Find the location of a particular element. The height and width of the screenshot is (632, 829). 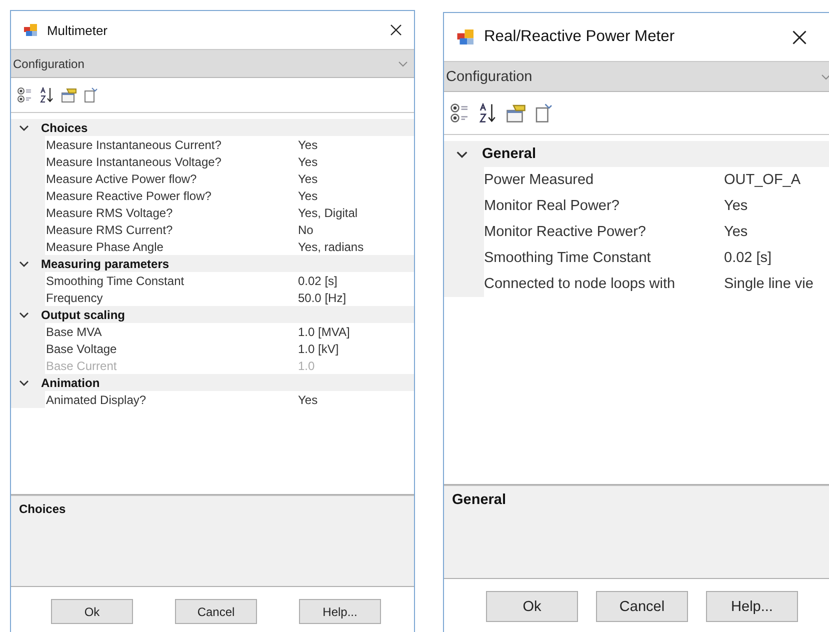

property-name: Animated Display? is located at coordinates (96, 399).